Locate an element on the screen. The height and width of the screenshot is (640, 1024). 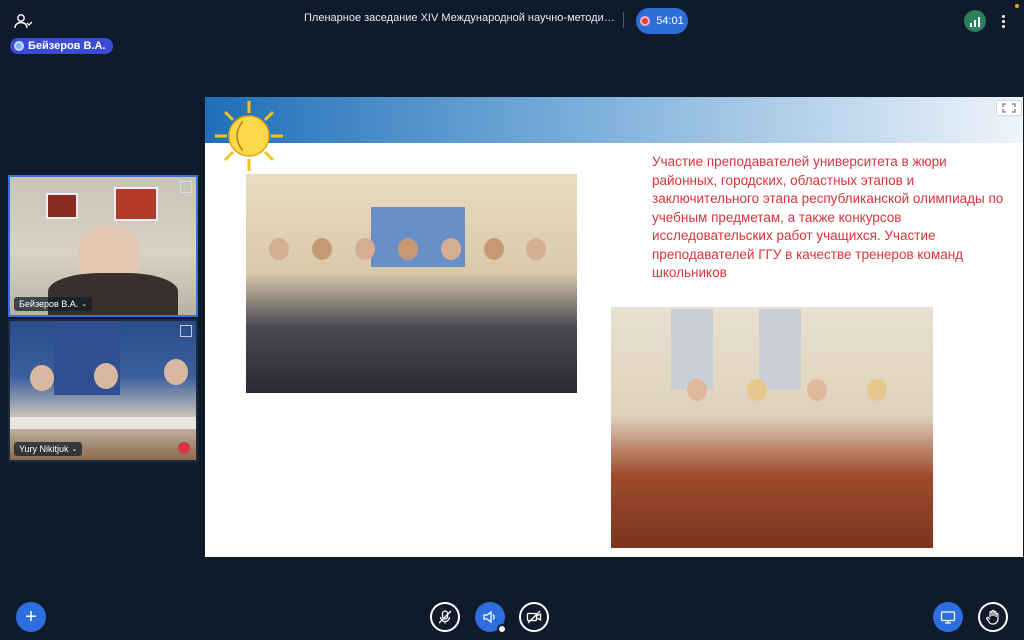
speaker-status-dot is located at coordinates (502, 629).